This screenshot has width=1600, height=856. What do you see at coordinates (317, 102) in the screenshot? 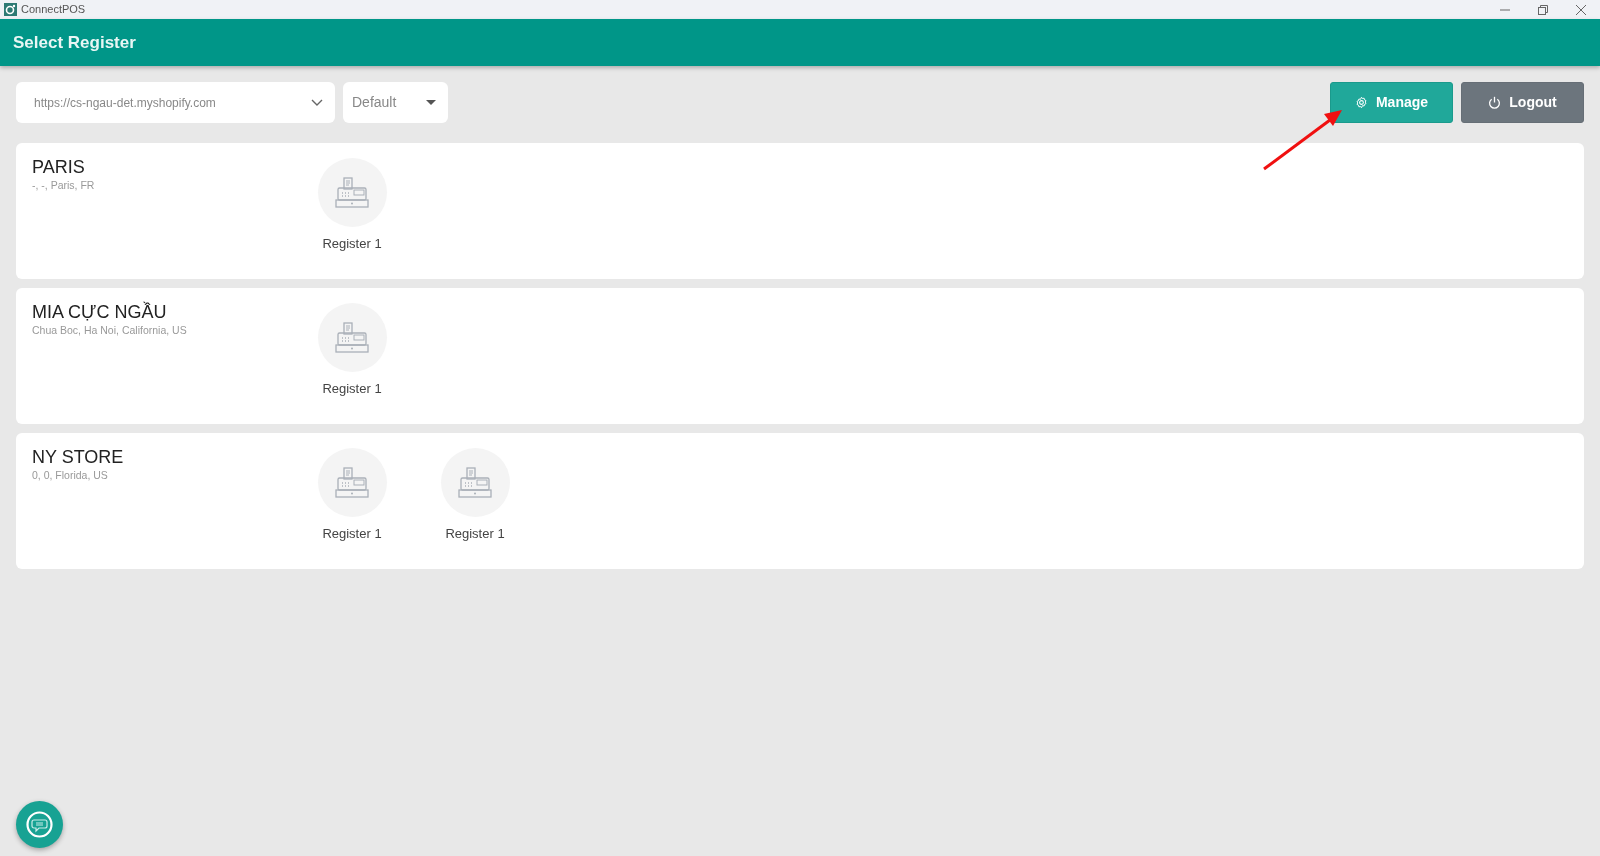
I see `chevron-down-icon` at bounding box center [317, 102].